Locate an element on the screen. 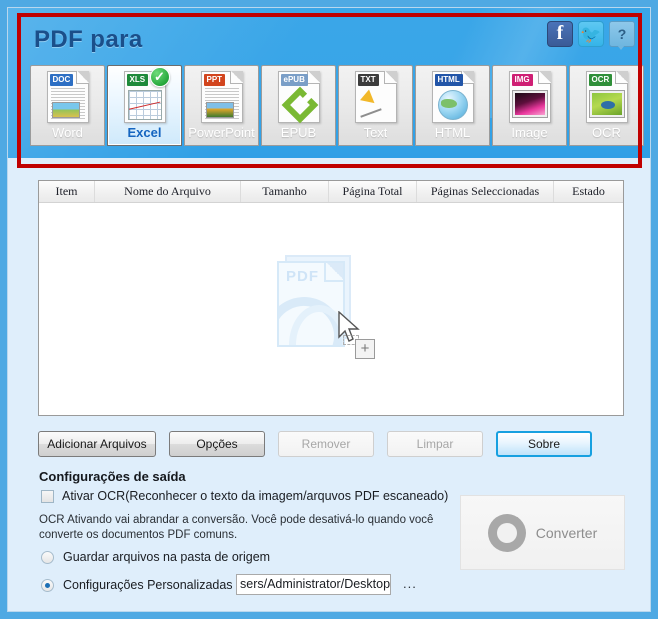  format-tab-excel: XLS ✓ Excel is located at coordinates (144, 105).